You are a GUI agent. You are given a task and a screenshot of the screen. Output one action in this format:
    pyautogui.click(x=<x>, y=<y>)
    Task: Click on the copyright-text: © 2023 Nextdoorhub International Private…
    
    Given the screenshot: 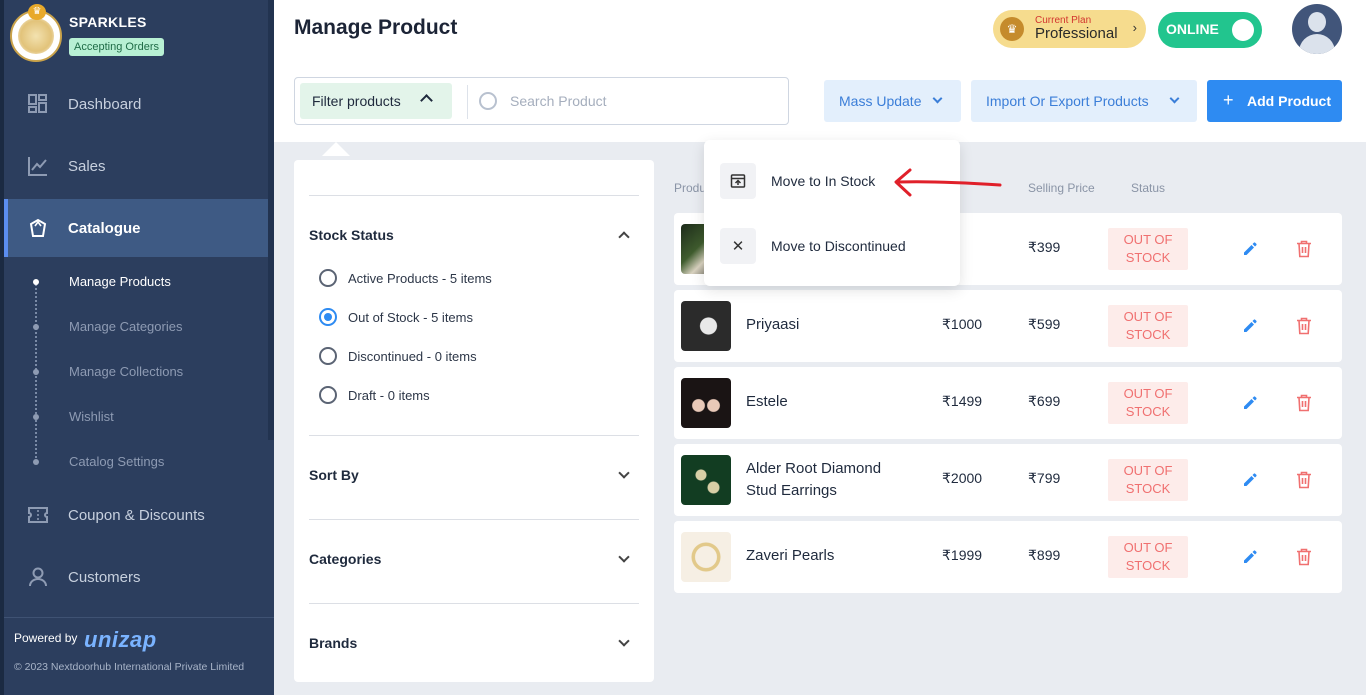 What is the action you would take?
    pyautogui.click(x=129, y=667)
    